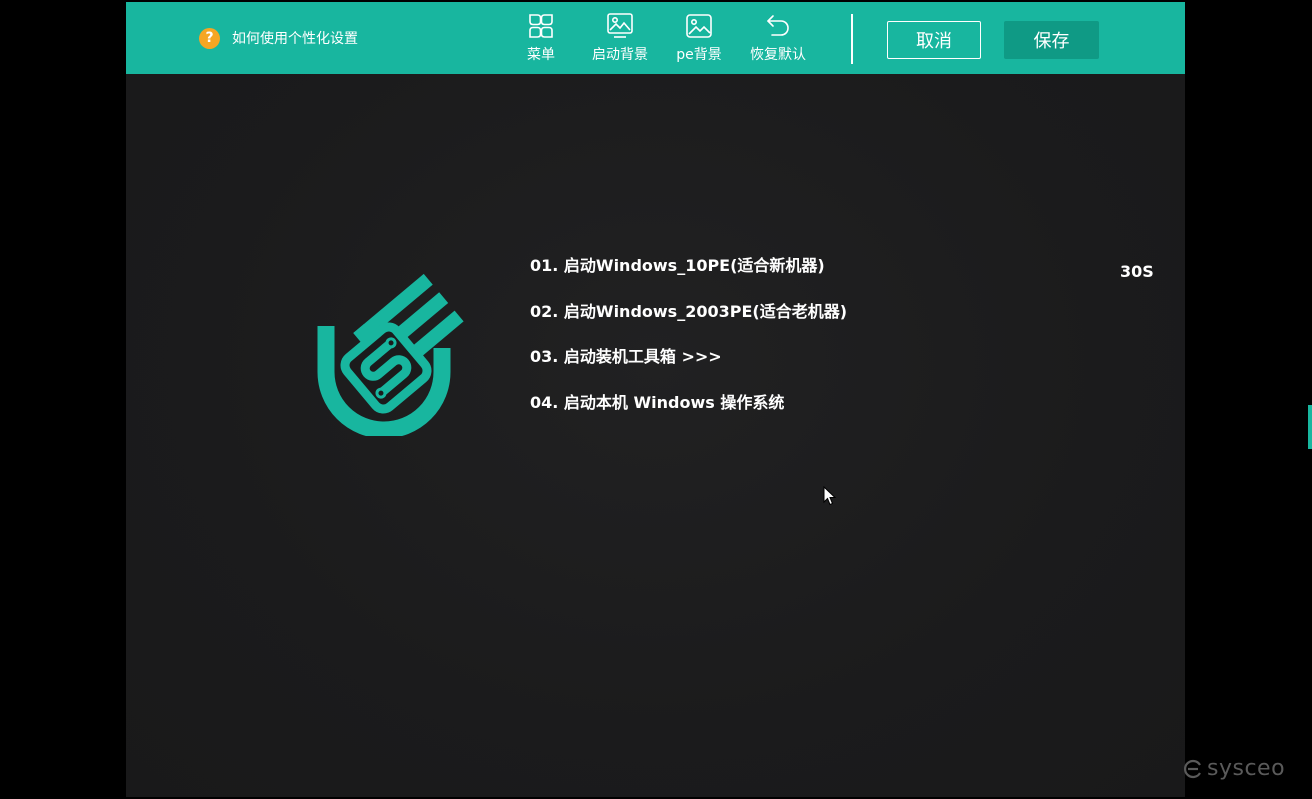  Describe the element at coordinates (699, 26) in the screenshot. I see `pe-background-image-icon` at that location.